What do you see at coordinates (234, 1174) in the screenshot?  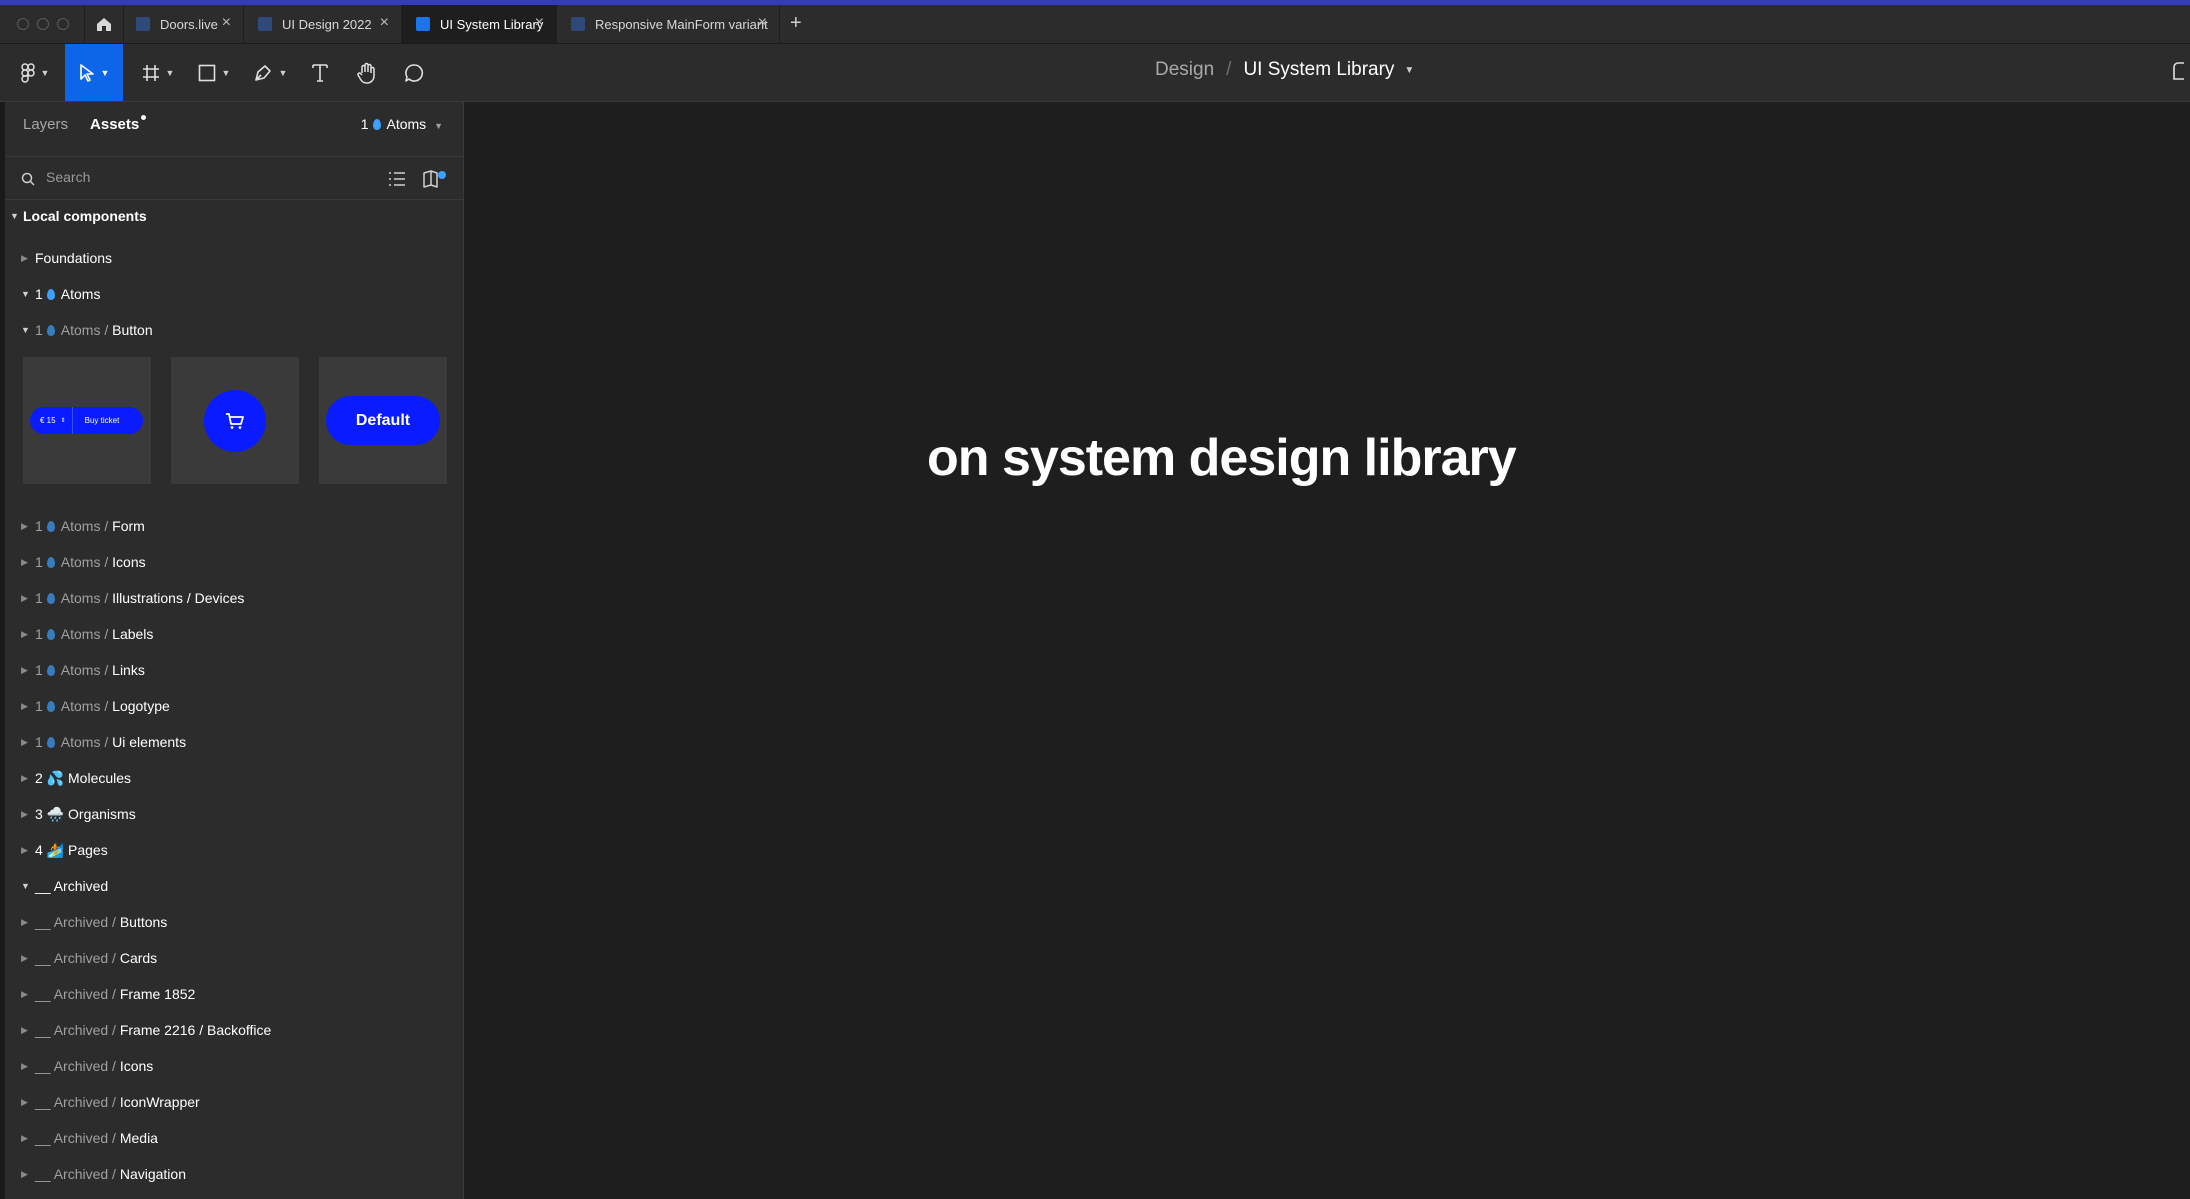 I see `tree-item: ▶ __ Archived / Navigation` at bounding box center [234, 1174].